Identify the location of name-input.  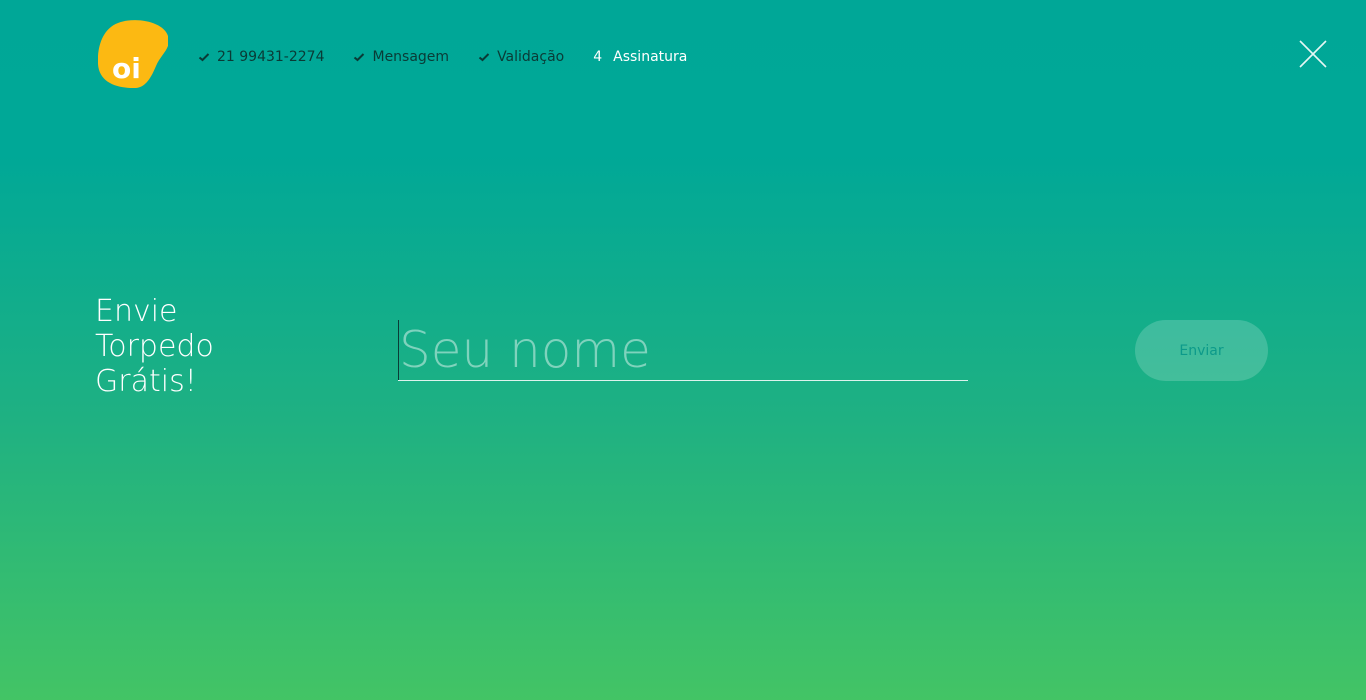
(683, 350).